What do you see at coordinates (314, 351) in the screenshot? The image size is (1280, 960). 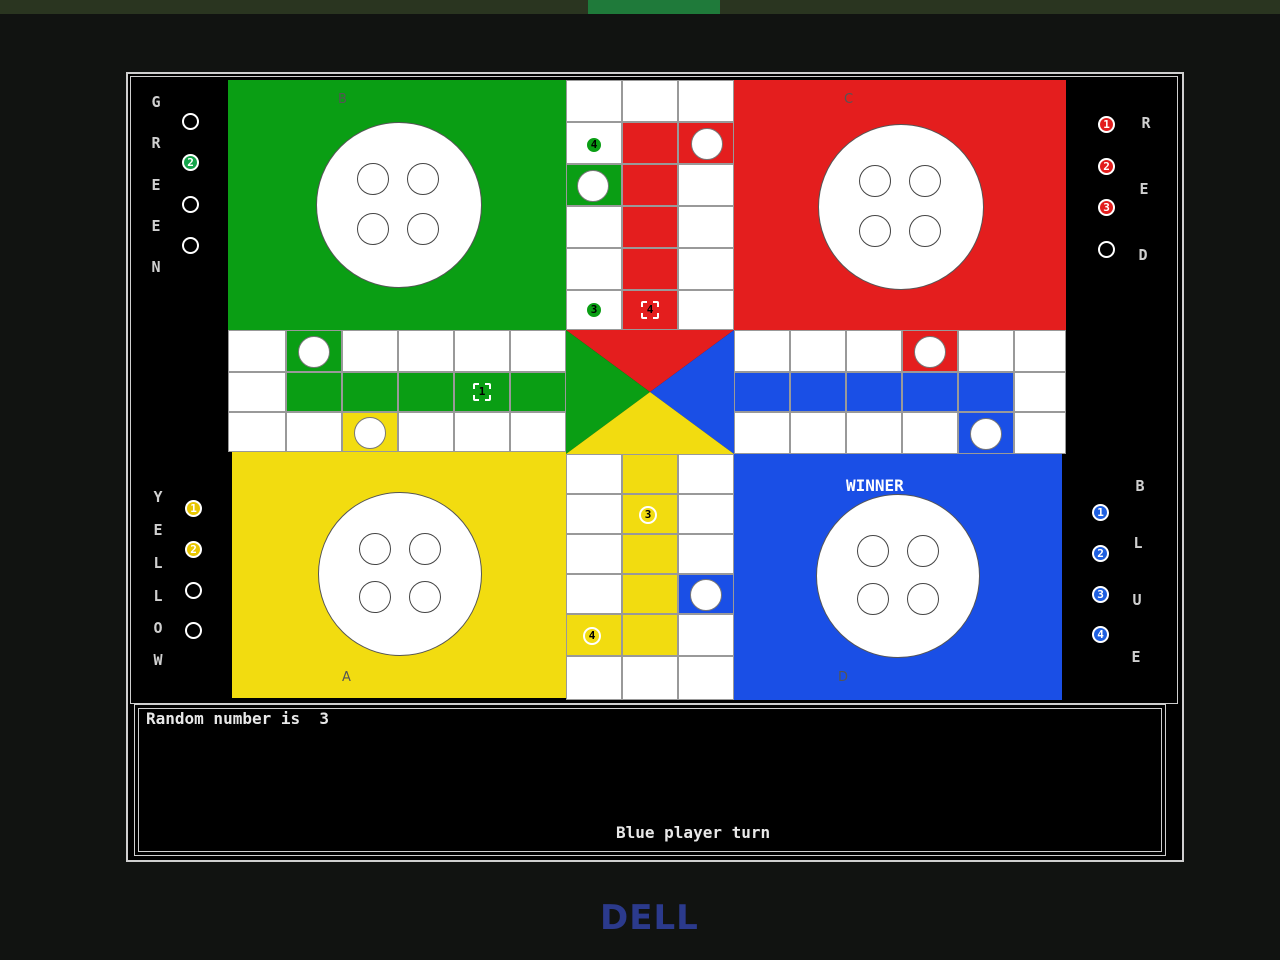 I see `green-start-cell` at bounding box center [314, 351].